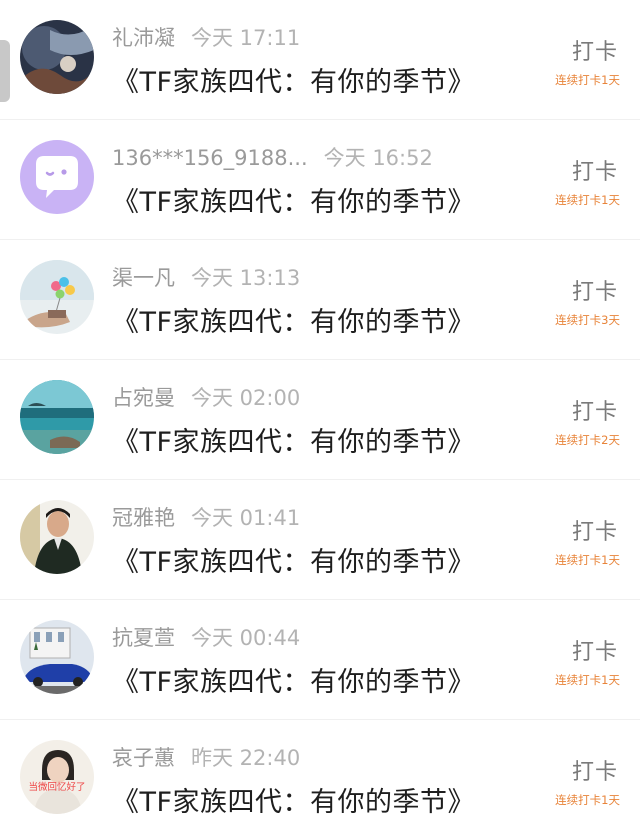 The width and height of the screenshot is (640, 840). I want to click on girl-portrait-icon: 当微回忆好了, so click(57, 777).